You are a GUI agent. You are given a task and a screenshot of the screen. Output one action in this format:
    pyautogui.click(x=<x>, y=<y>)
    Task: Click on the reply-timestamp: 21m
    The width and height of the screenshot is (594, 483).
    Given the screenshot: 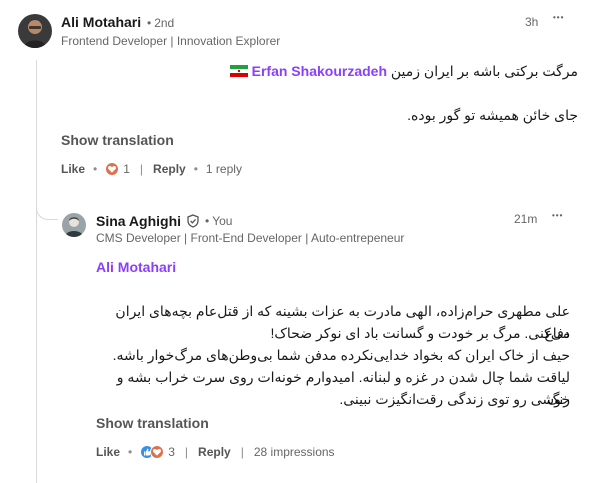 What is the action you would take?
    pyautogui.click(x=526, y=219)
    